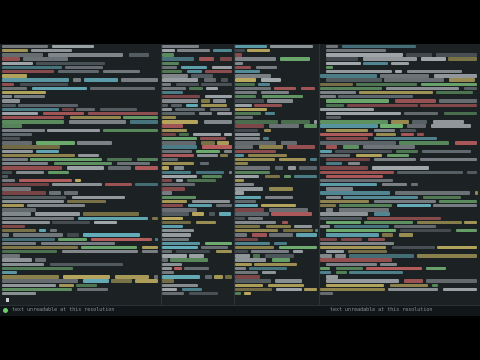  What do you see at coordinates (197, 175) in the screenshot?
I see `pane-file-list` at bounding box center [197, 175].